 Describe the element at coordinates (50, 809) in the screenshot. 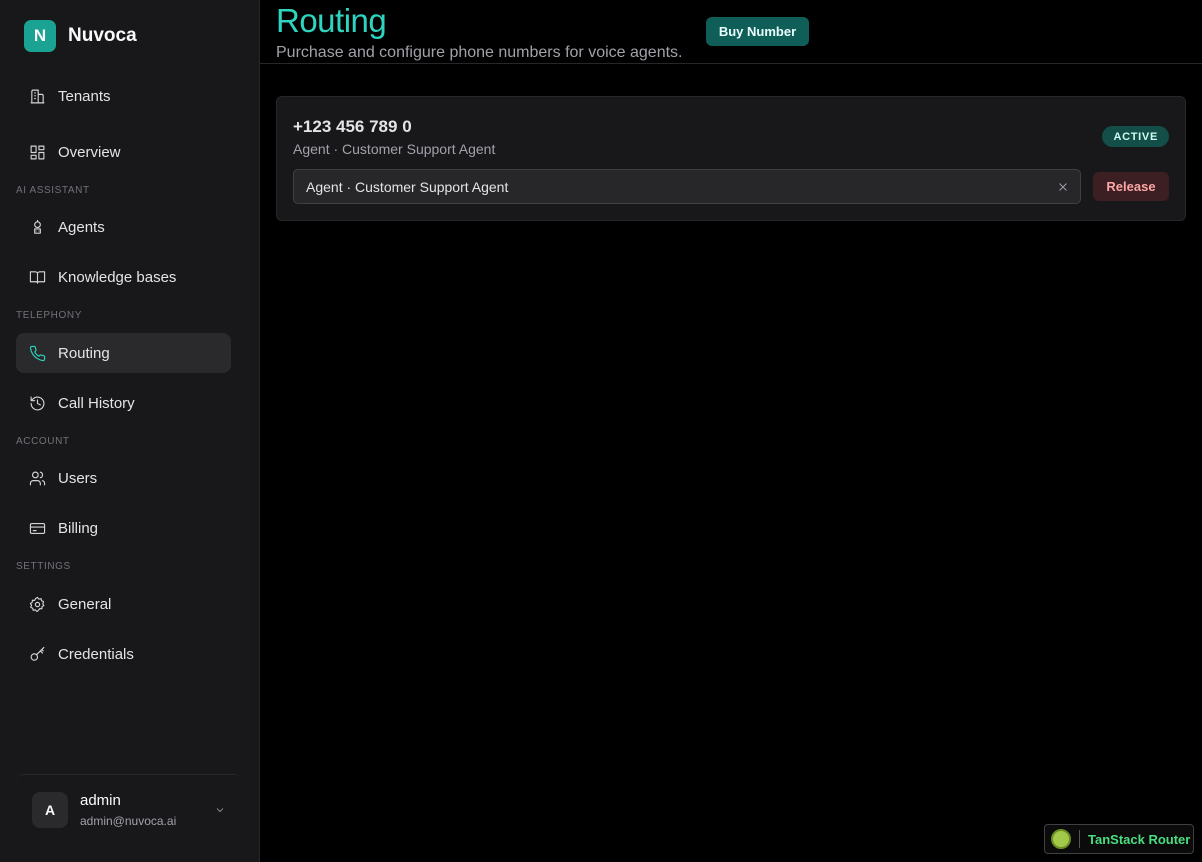

I see `avatar: A` at that location.